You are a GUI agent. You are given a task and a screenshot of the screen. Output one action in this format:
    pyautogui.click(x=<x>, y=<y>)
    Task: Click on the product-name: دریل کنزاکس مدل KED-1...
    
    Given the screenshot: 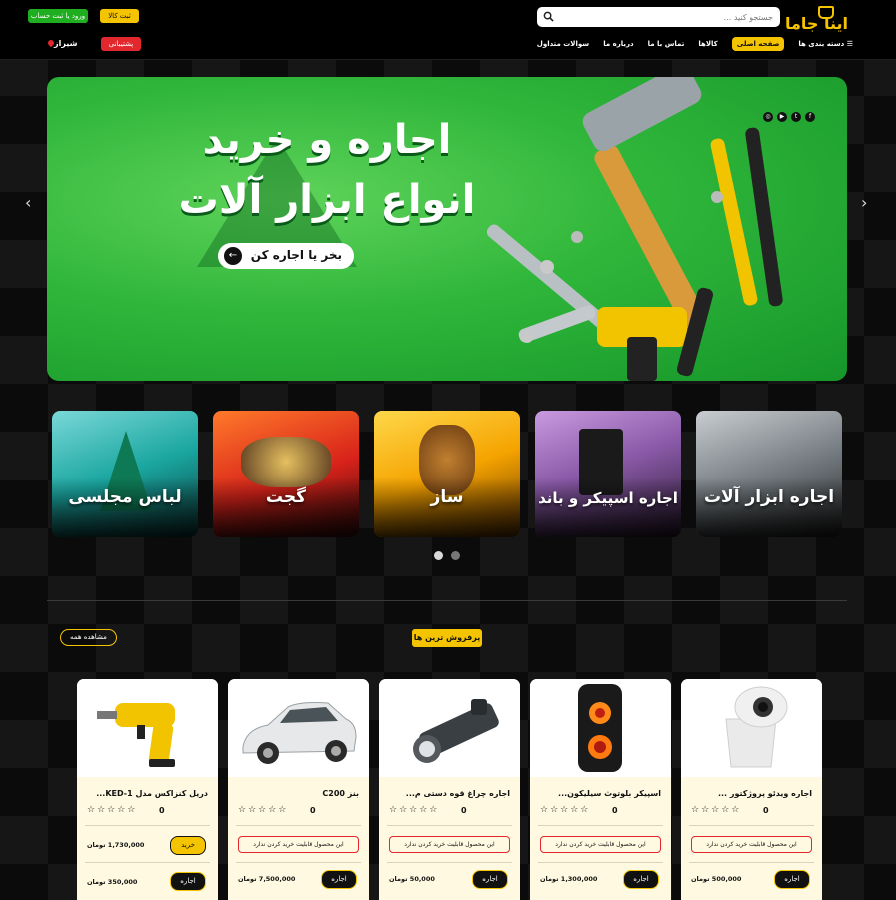 What is the action you would take?
    pyautogui.click(x=146, y=793)
    